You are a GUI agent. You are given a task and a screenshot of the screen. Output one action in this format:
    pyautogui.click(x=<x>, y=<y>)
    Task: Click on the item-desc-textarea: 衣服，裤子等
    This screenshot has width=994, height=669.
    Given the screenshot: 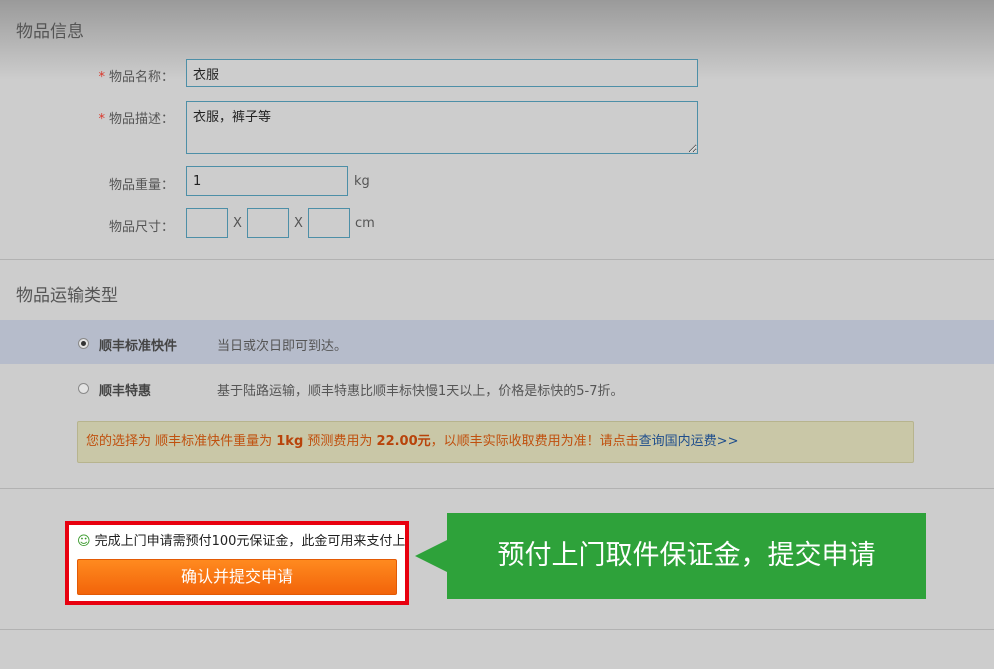 What is the action you would take?
    pyautogui.click(x=442, y=127)
    